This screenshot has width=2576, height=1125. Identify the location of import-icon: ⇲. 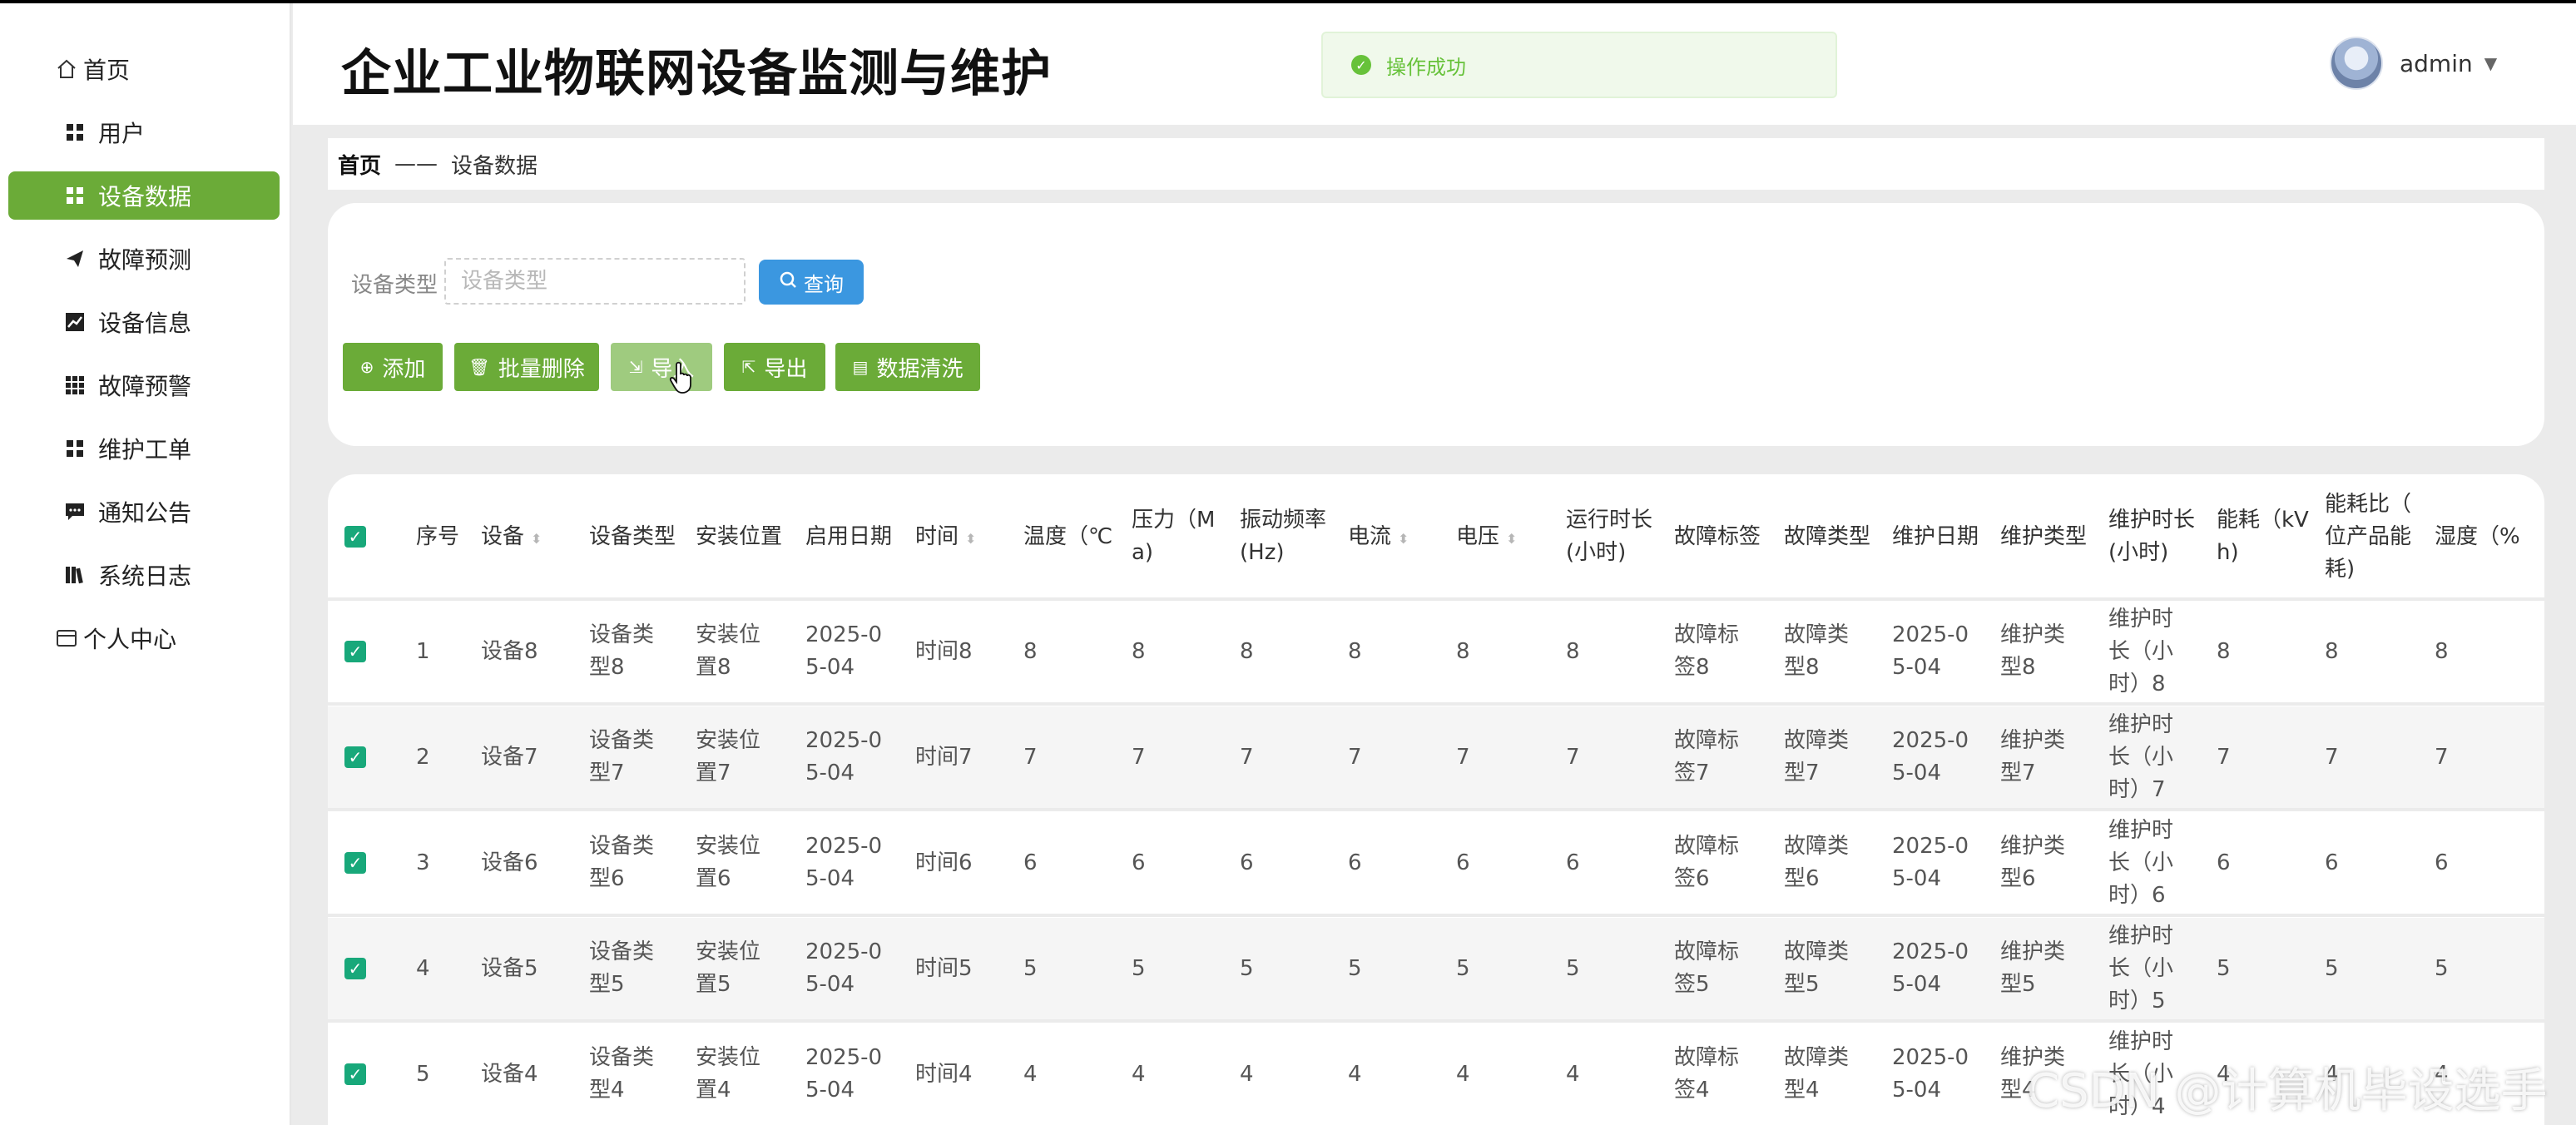
(636, 367).